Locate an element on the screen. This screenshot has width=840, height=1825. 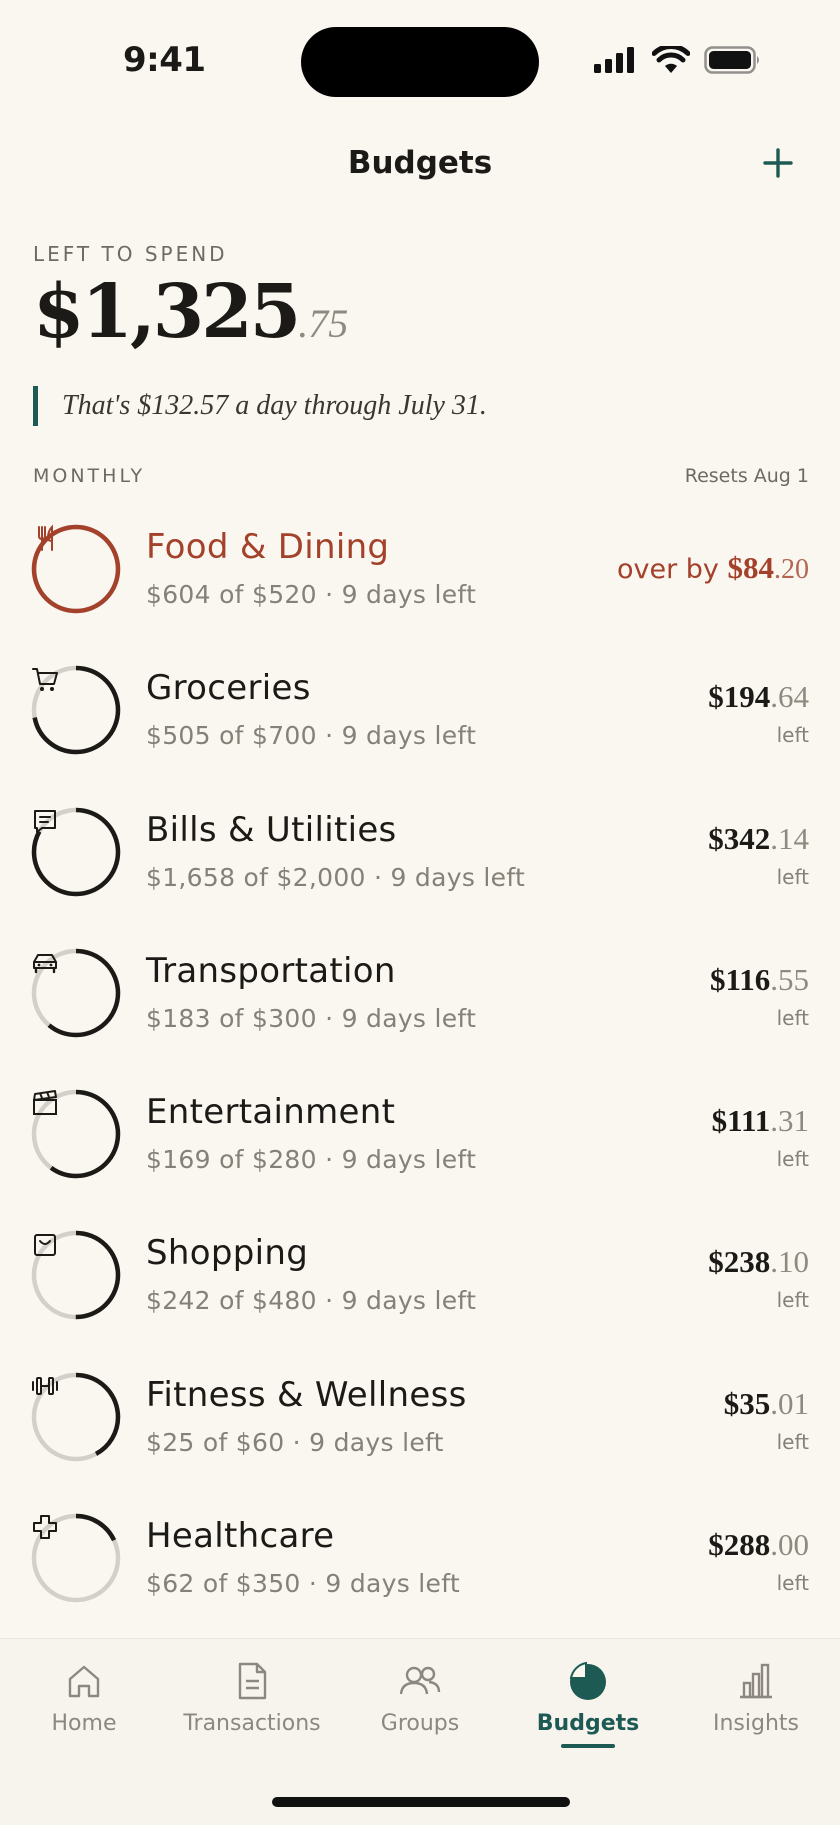
amount-cents: .55 is located at coordinates (789, 979).